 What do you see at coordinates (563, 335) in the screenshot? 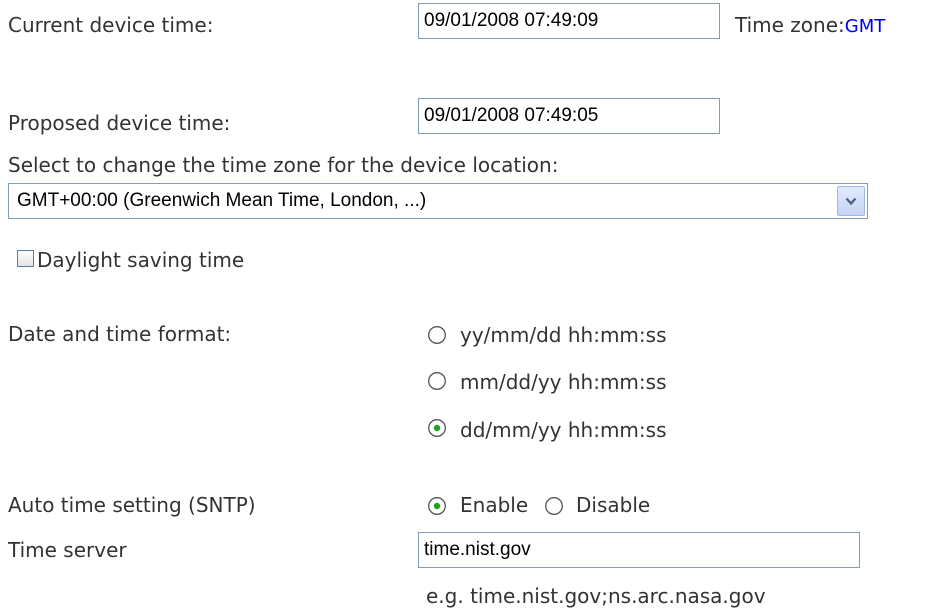
I see `format-option-yymmdd: yy/mm/dd hh:mm:ss` at bounding box center [563, 335].